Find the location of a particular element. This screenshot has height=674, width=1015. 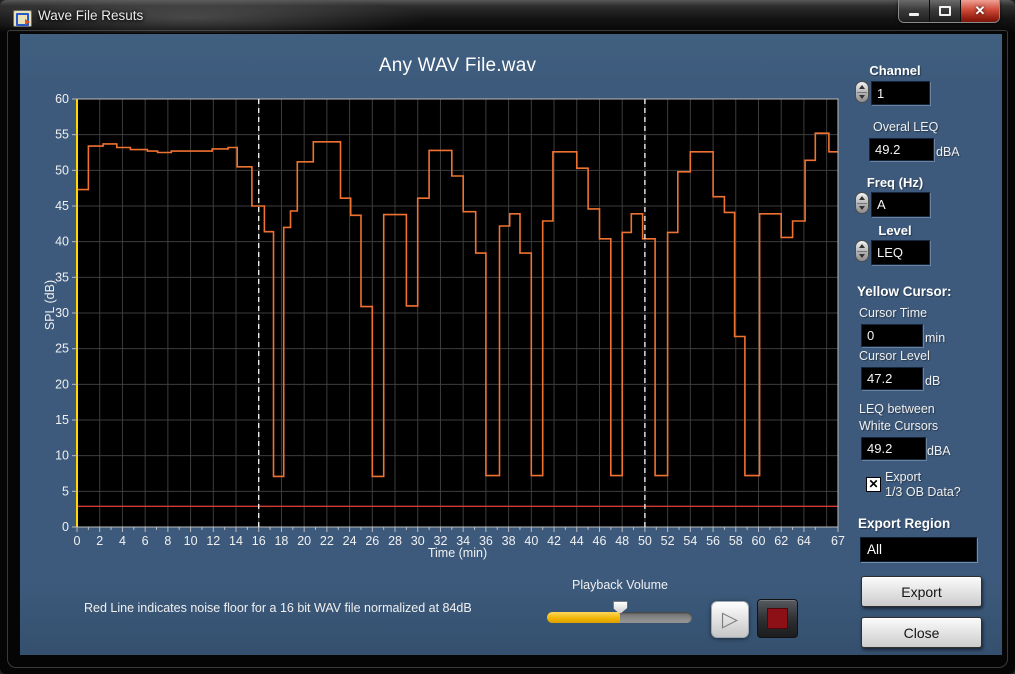

cursor-time-unit: min is located at coordinates (935, 338).